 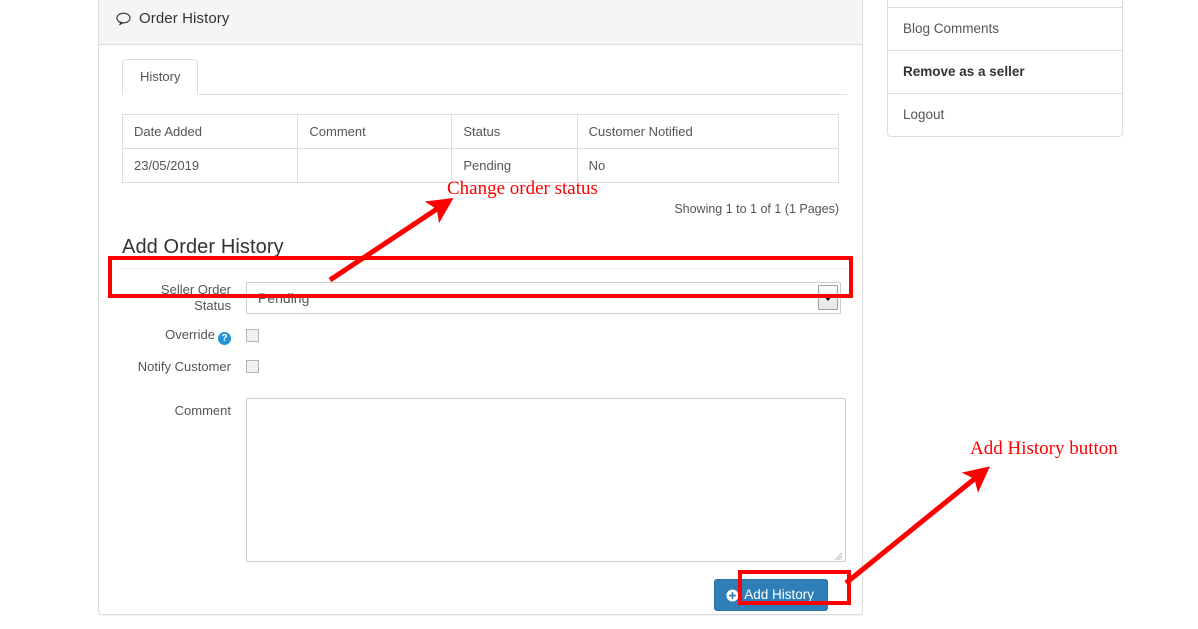 I want to click on arrow-add-history-button, so click(x=917, y=525).